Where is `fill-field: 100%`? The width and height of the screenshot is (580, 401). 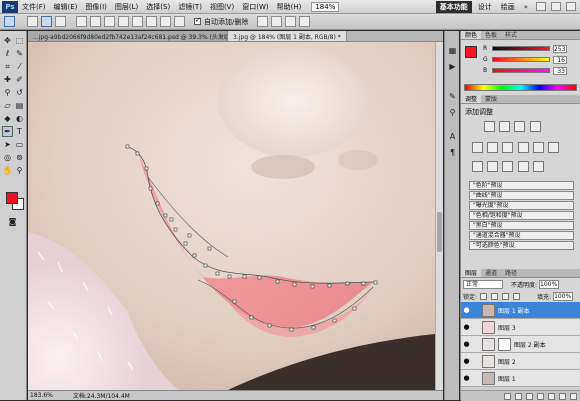
fill-field: 100% is located at coordinates (563, 296).